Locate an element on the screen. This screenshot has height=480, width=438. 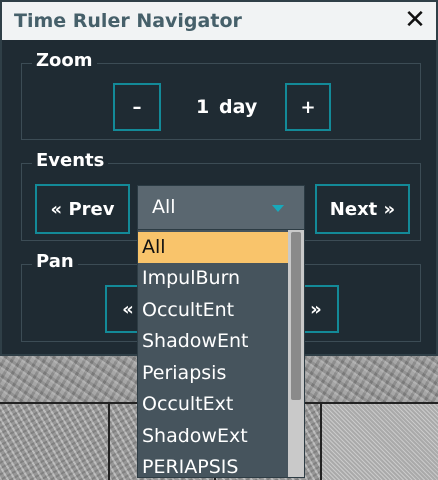
dropdown-option: Periapsis is located at coordinates (213, 373).